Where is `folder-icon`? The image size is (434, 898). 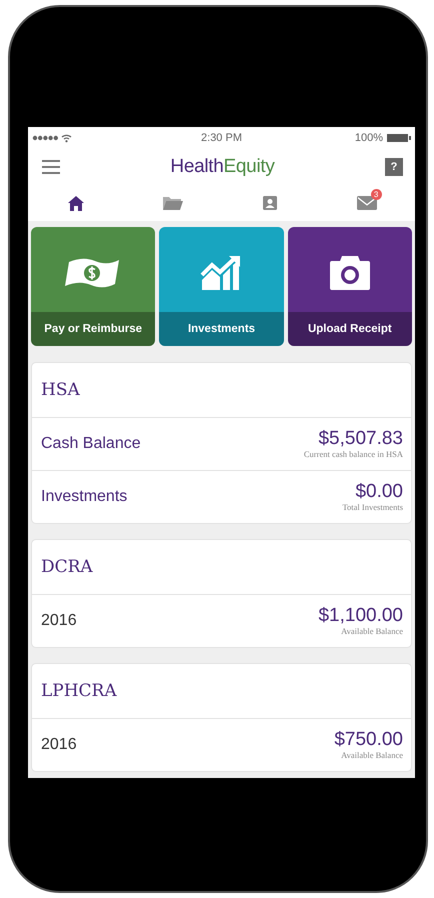
folder-icon is located at coordinates (173, 203).